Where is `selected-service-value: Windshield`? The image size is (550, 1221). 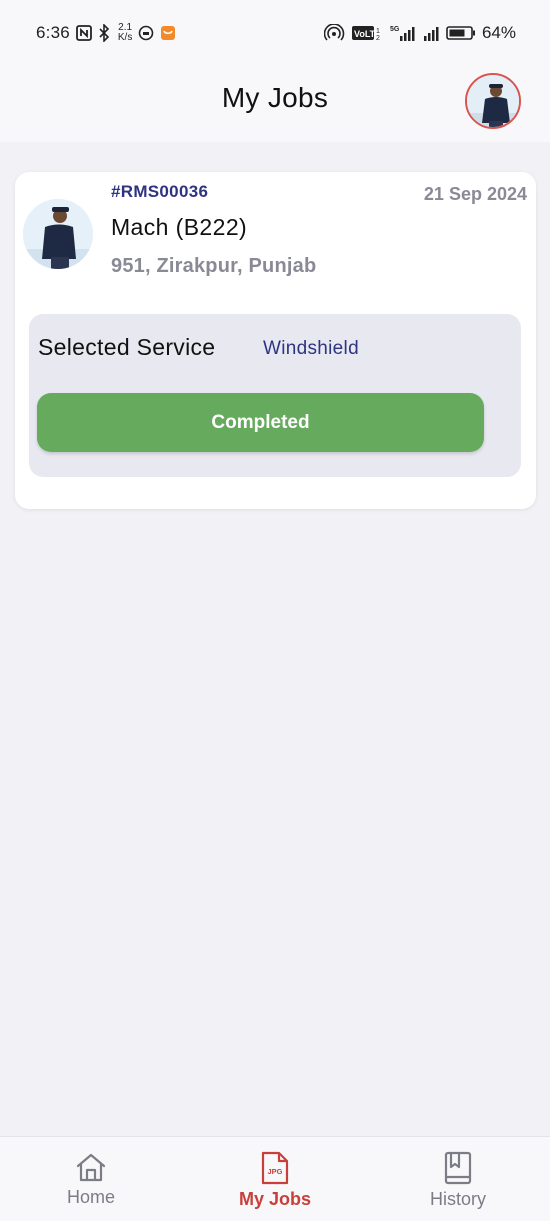
selected-service-value: Windshield is located at coordinates (311, 348).